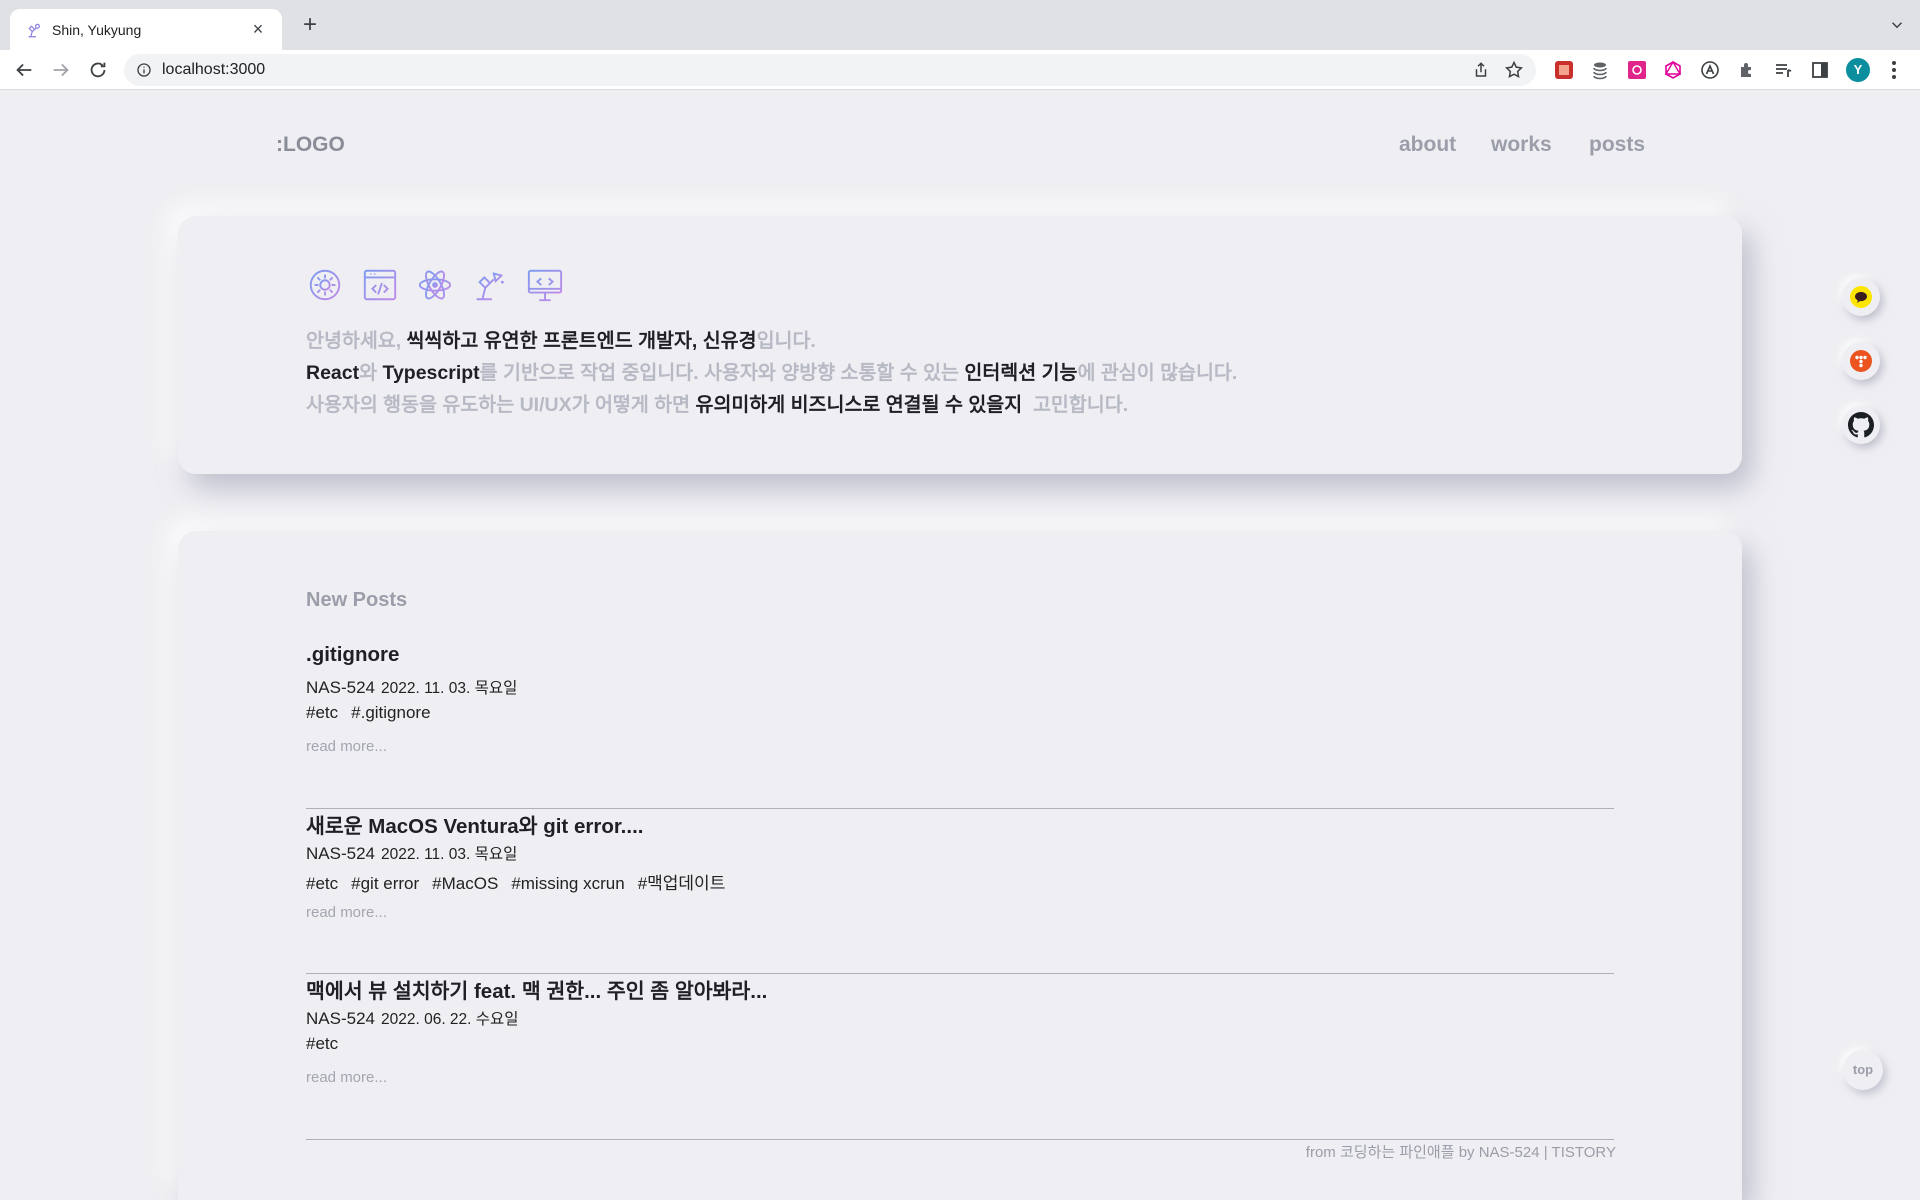 This screenshot has height=1200, width=1920. I want to click on post-tags: #etc #git error #MacOS #missing xcrun #맥업데이트, so click(522, 881).